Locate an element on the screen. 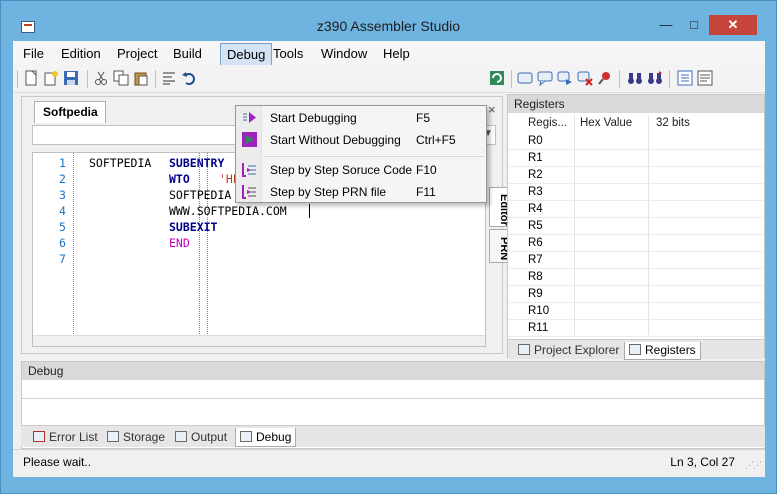 This screenshot has width=777, height=494. menu-window: Window is located at coordinates (344, 53).